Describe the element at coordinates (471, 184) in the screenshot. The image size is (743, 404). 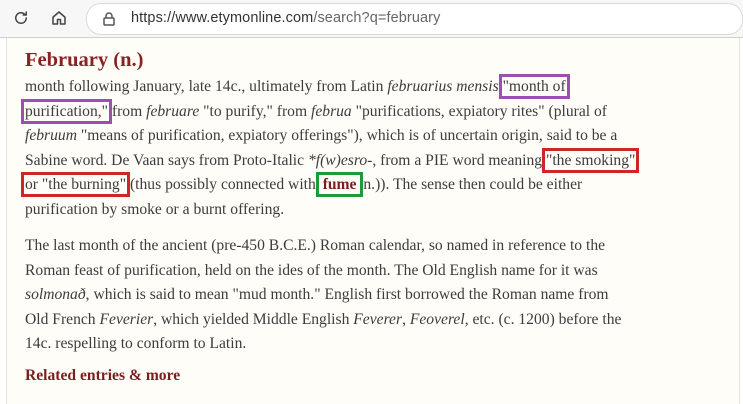
I see `text-span: n.)). The sense then could be either` at that location.